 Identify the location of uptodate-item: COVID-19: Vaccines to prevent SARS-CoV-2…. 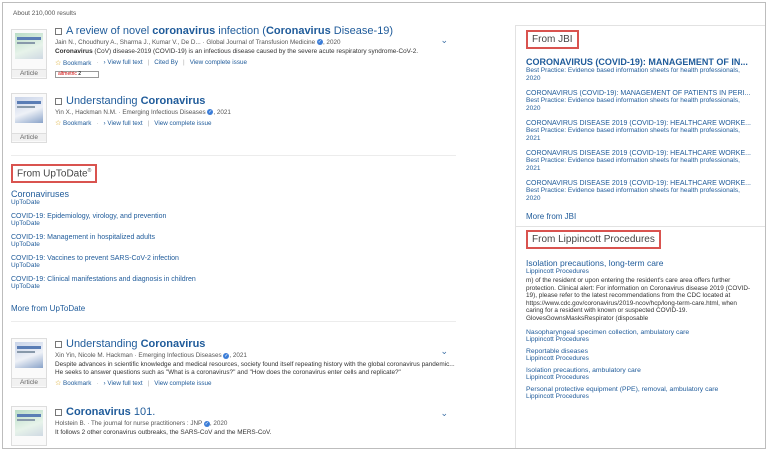
(233, 262).